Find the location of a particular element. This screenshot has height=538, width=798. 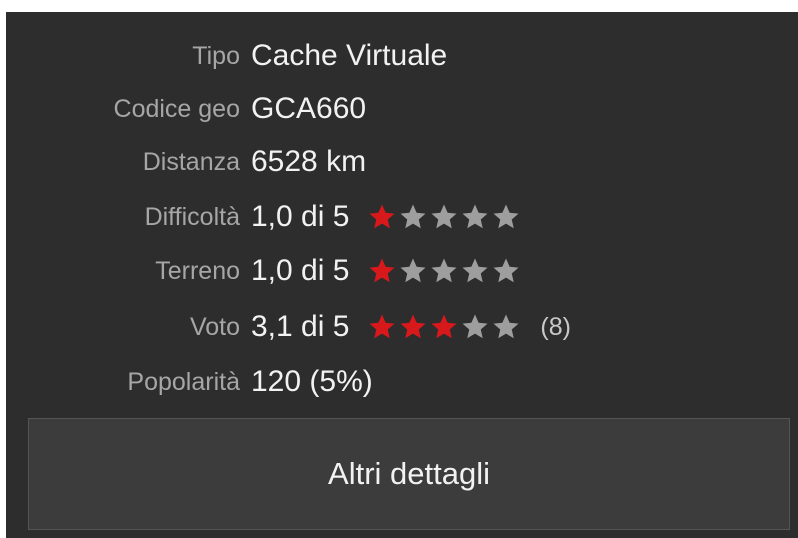

difficulty-row: Difficoltà 1,0 di 5 is located at coordinates (402, 217).